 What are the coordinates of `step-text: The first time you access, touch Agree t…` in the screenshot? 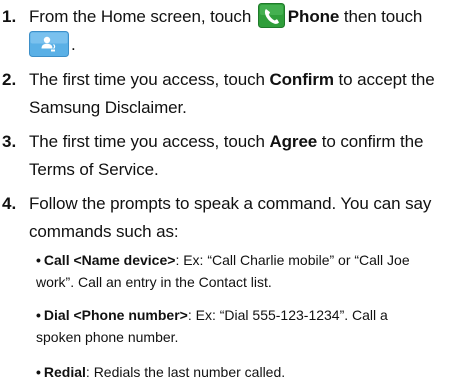 It's located at (249, 142).